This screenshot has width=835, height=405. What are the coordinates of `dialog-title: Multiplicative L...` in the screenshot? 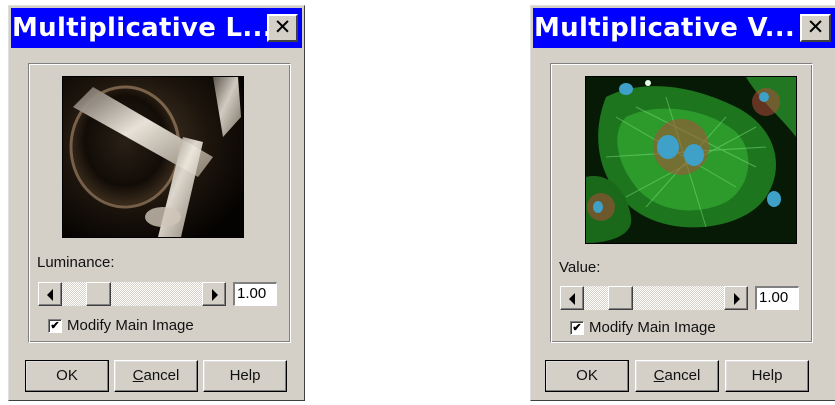 It's located at (142, 28).